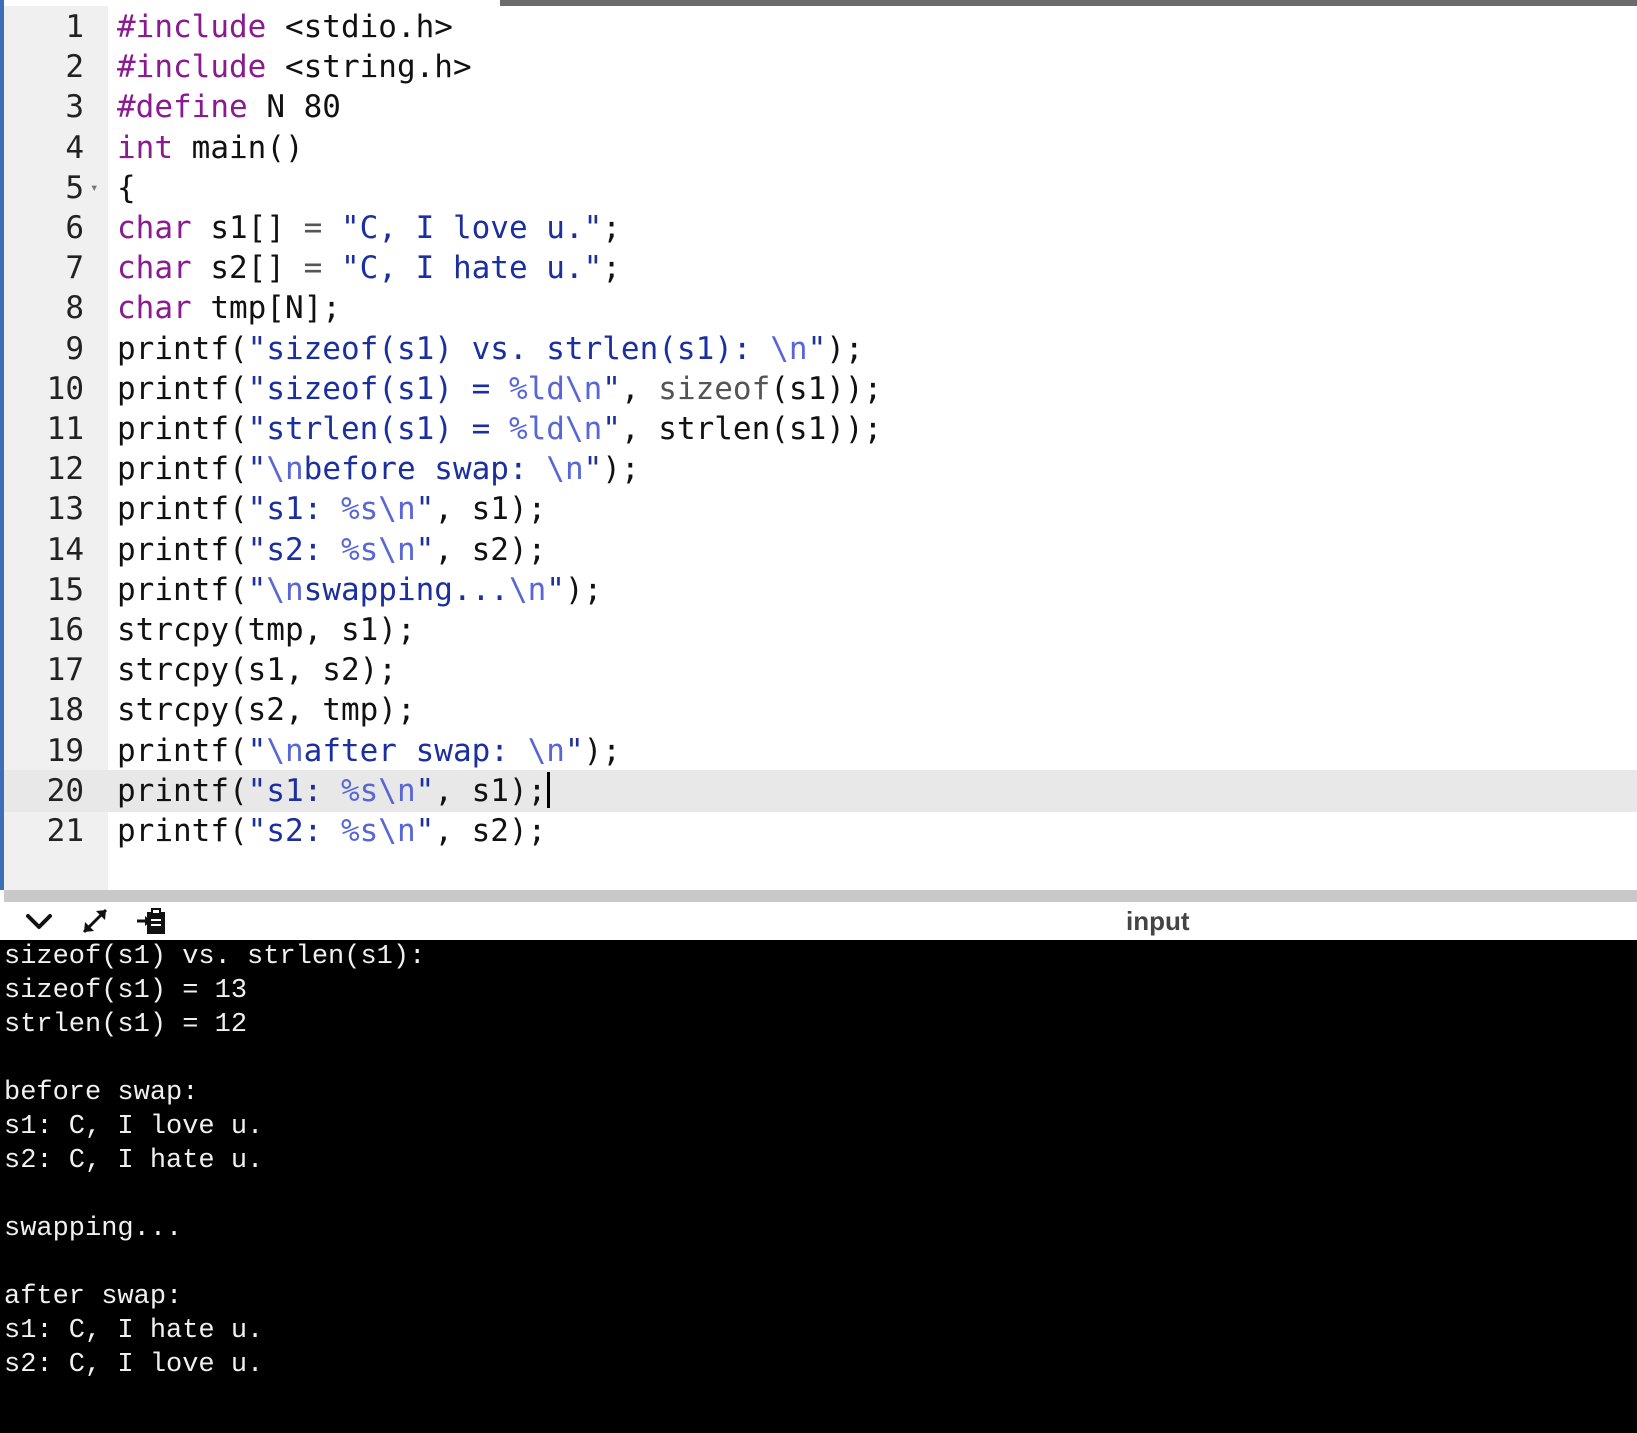 This screenshot has width=1637, height=1433. What do you see at coordinates (471, 228) in the screenshot?
I see `code-token: "C, I love u."` at bounding box center [471, 228].